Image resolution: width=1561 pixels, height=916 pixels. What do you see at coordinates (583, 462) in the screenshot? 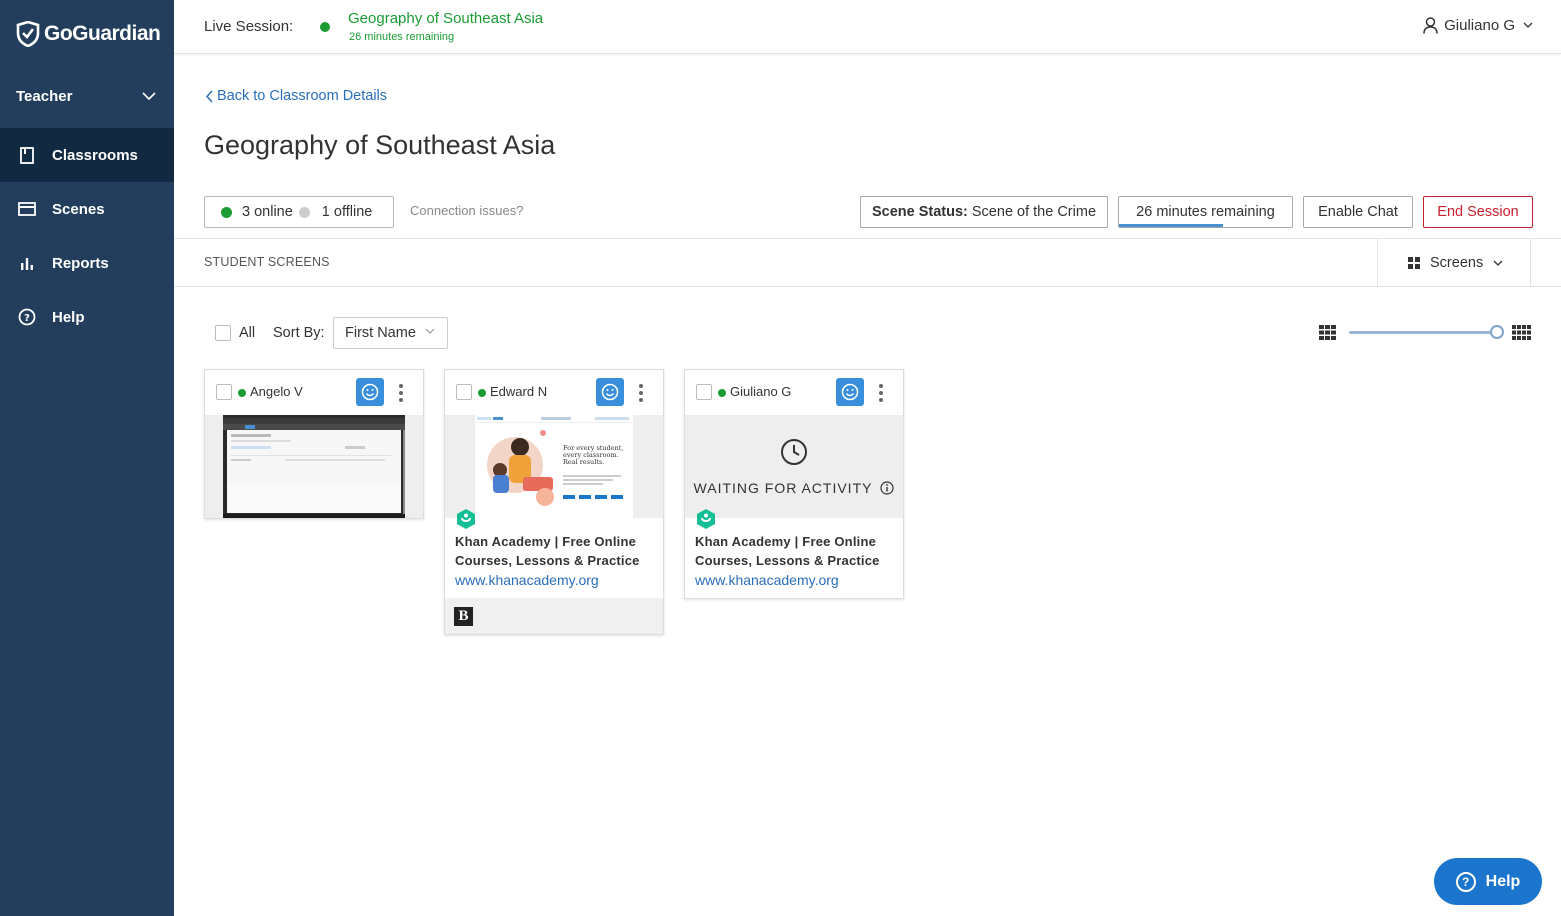
I see `thumb-headline-3: Real results.` at bounding box center [583, 462].